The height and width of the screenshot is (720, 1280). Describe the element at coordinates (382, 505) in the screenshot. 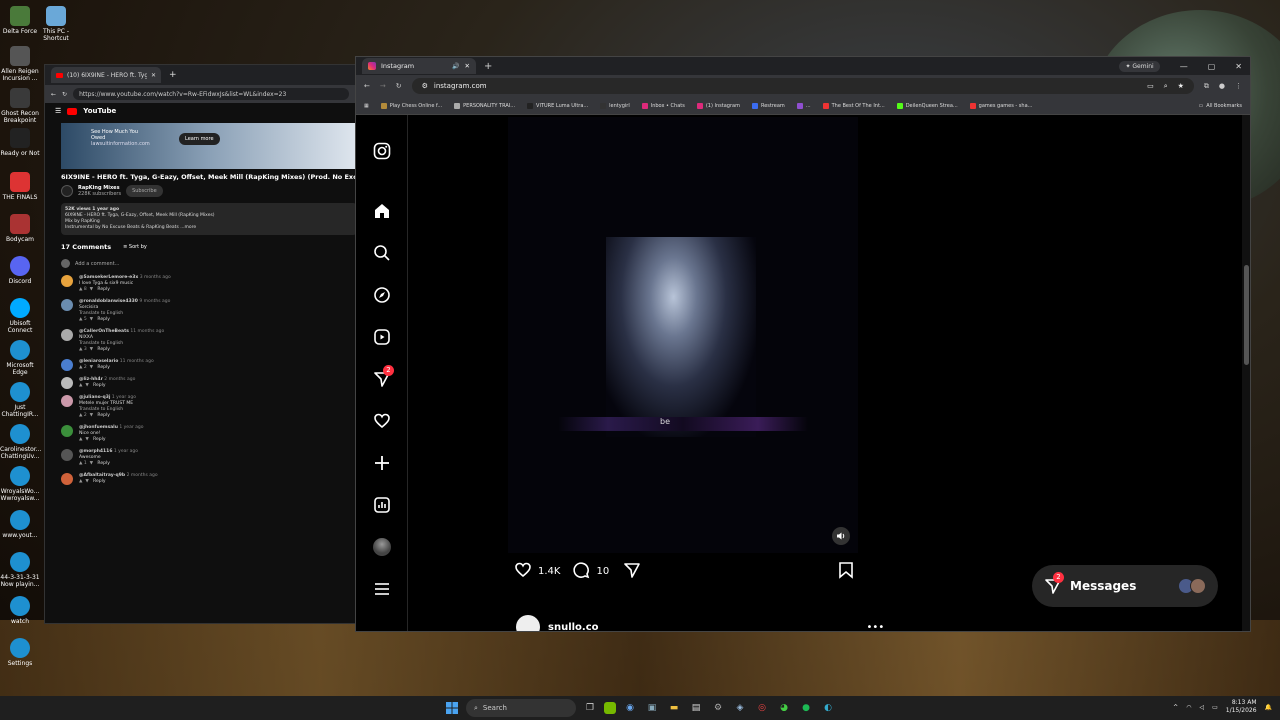

I see `dashboard-icon` at that location.